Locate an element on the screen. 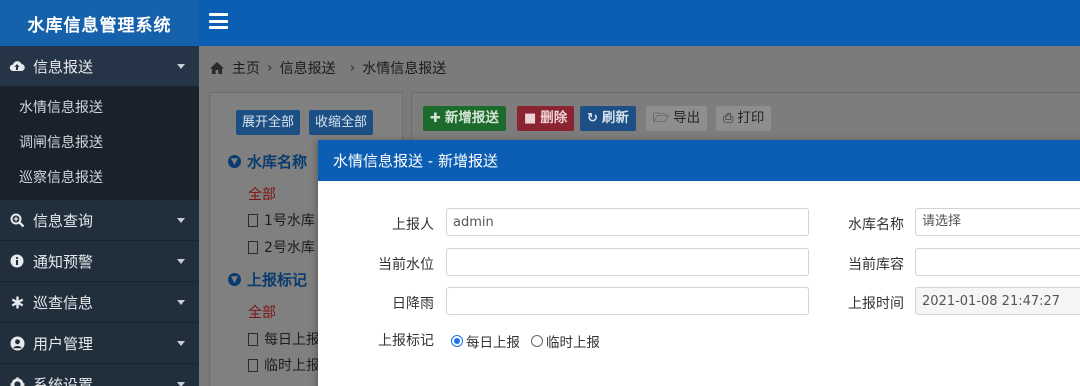 This screenshot has height=386, width=1080. tree-group-reservoir: ▼ 水库名称 is located at coordinates (267, 161).